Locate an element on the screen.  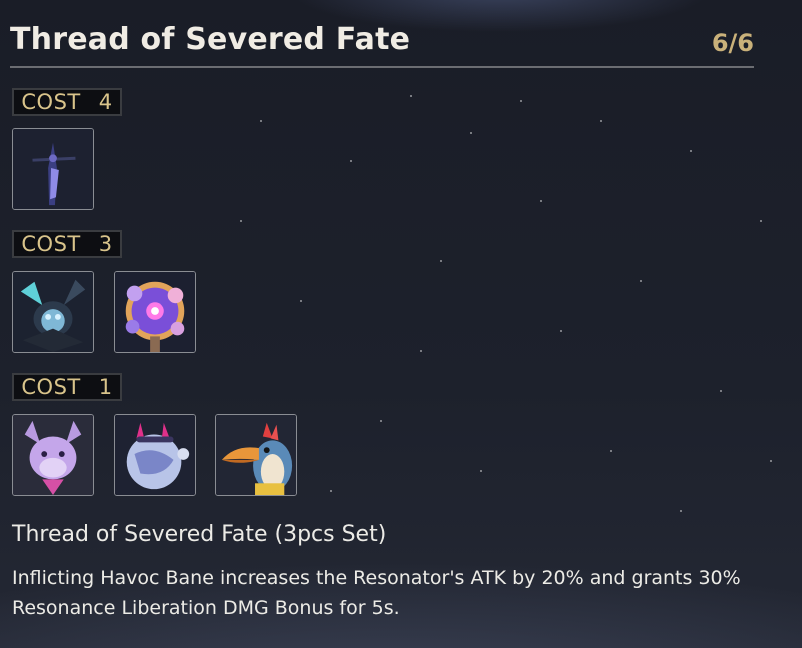
toucan-bird-echo-icon is located at coordinates (256, 455).